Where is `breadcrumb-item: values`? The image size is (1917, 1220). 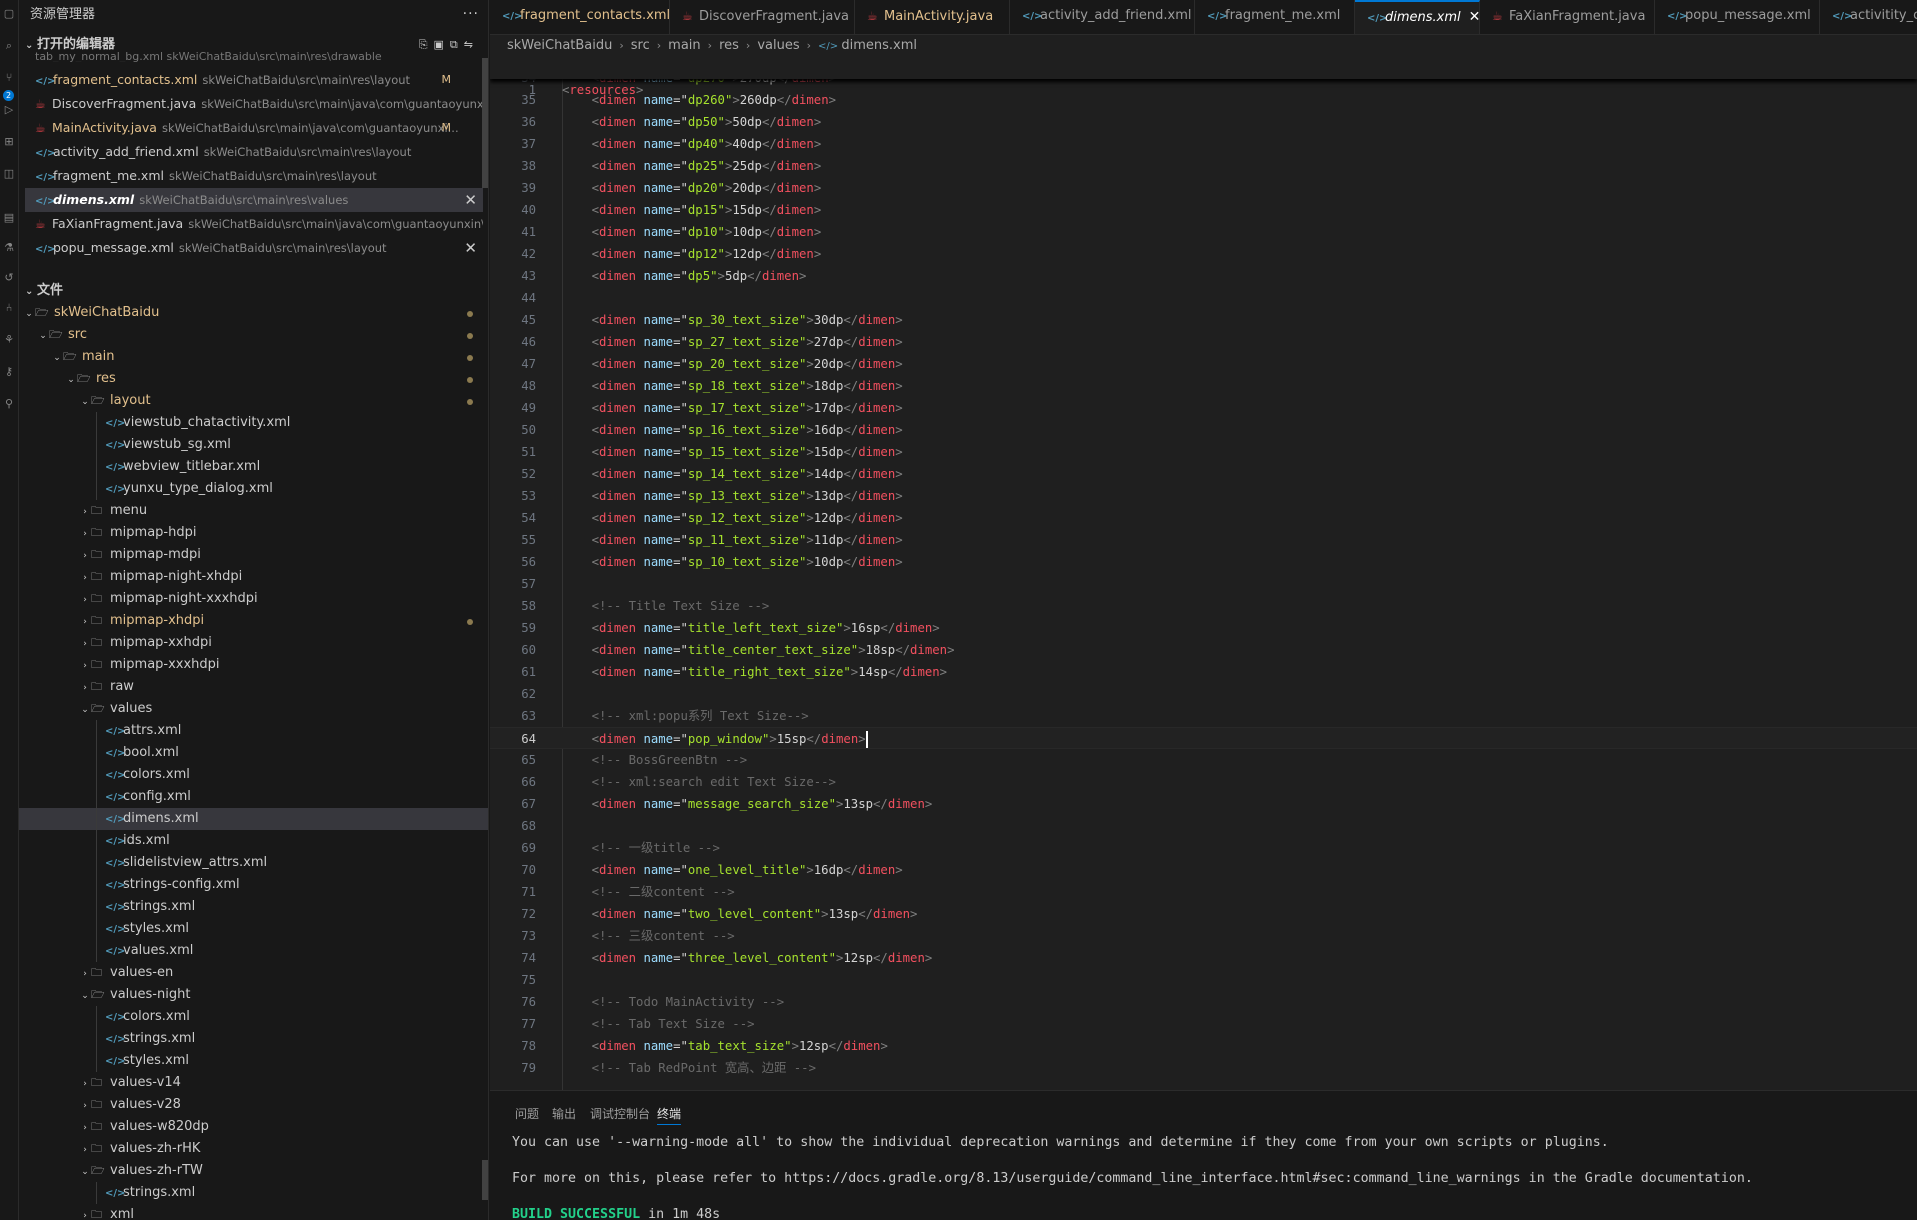
breadcrumb-item: values is located at coordinates (778, 45).